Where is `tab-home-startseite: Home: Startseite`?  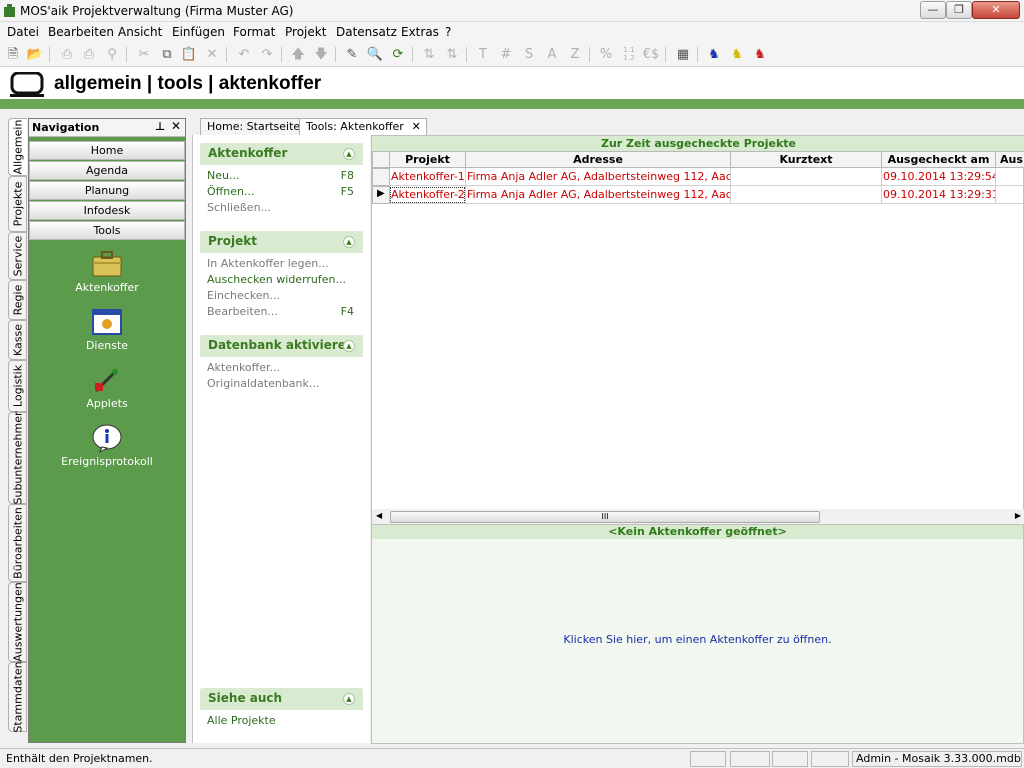 tab-home-startseite: Home: Startseite is located at coordinates (254, 126).